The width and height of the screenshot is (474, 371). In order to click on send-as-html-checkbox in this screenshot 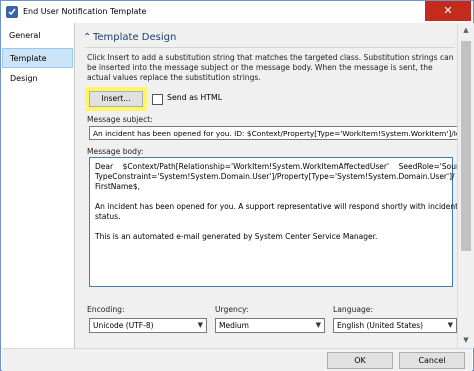, I will do `click(157, 99)`.